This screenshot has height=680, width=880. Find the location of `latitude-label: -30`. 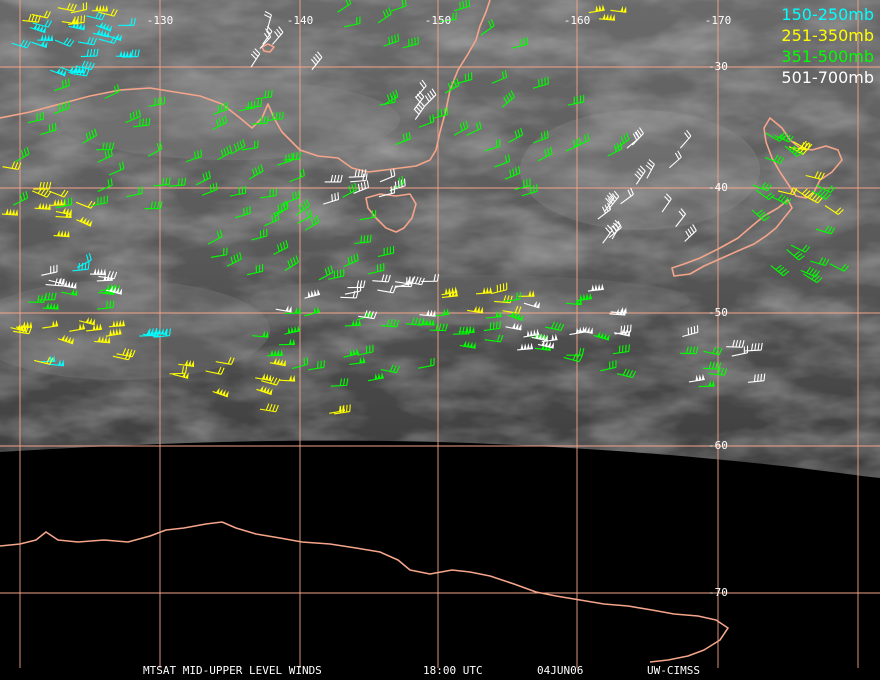

latitude-label: -30 is located at coordinates (718, 66).